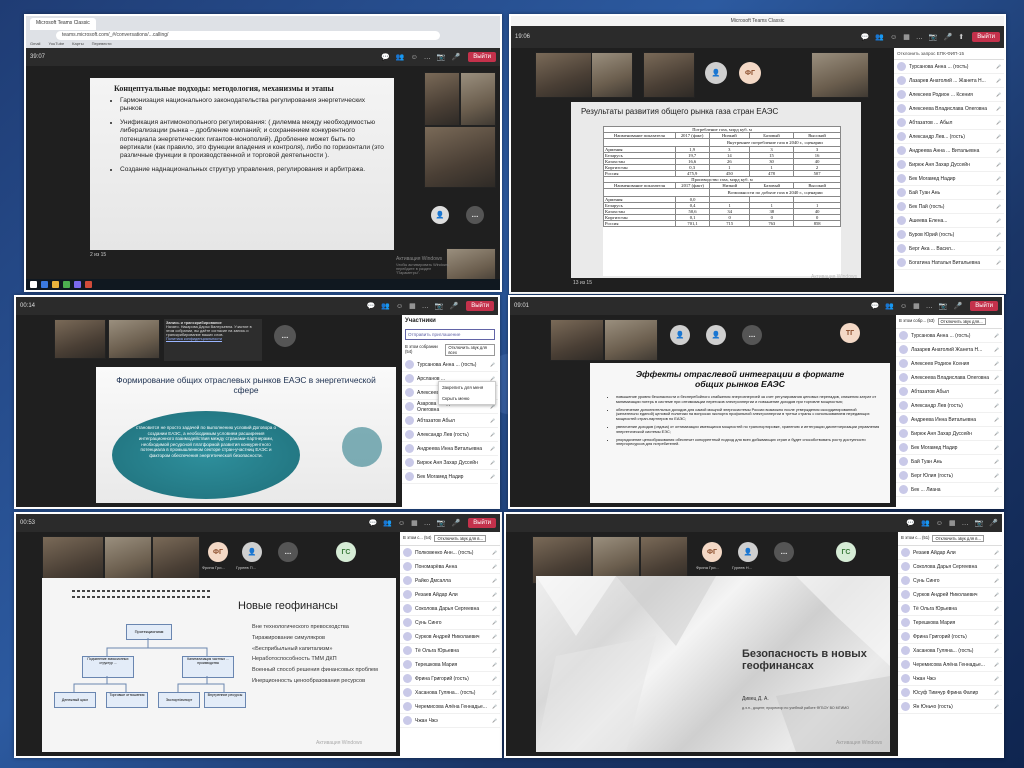 This screenshot has width=1024, height=768. I want to click on participant-item: Черемисова Алёна Геннадье... 🎤, so click(450, 707).